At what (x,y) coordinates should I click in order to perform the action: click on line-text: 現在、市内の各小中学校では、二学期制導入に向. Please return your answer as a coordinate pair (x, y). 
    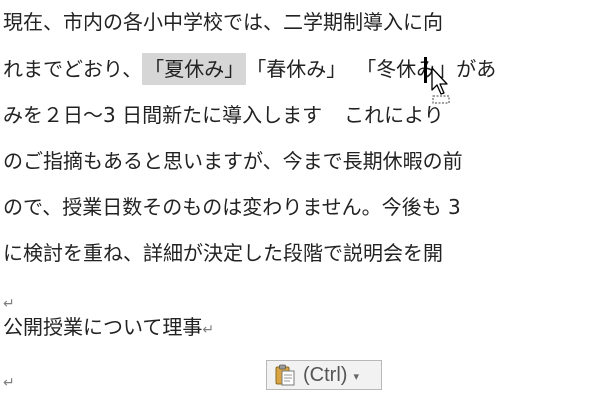
    Looking at the image, I should click on (223, 22).